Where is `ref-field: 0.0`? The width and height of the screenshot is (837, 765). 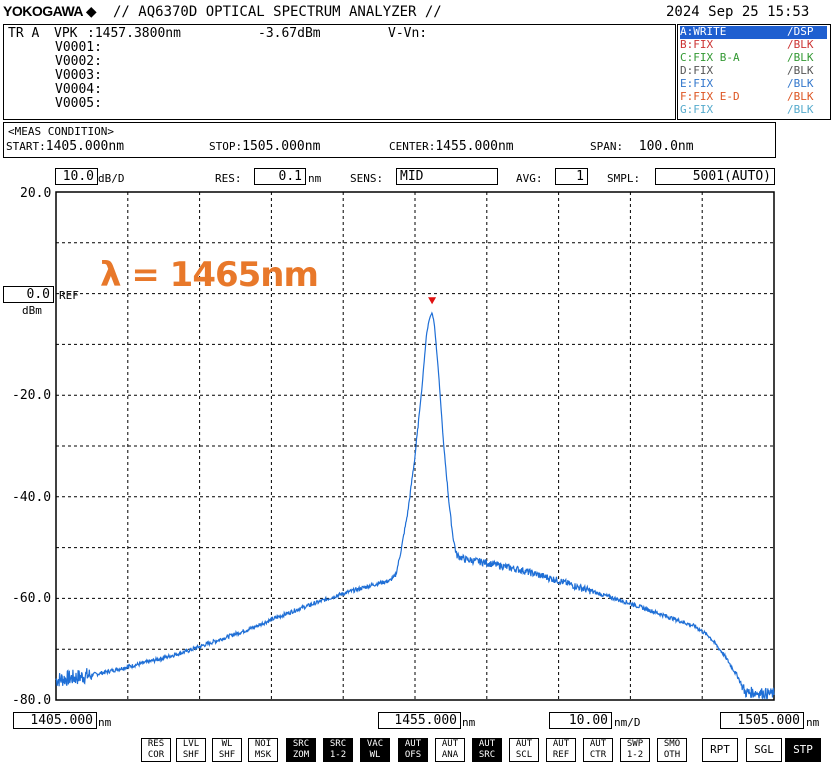 ref-field: 0.0 is located at coordinates (28, 294).